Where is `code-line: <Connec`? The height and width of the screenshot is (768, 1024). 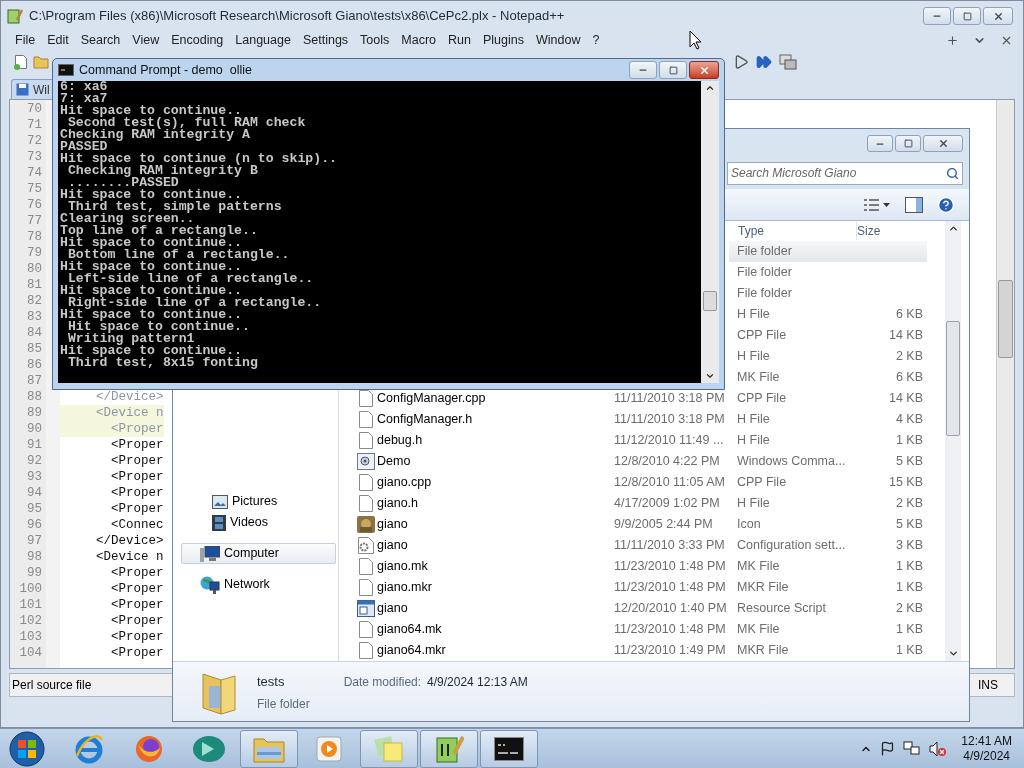 code-line: <Connec is located at coordinates (137, 525).